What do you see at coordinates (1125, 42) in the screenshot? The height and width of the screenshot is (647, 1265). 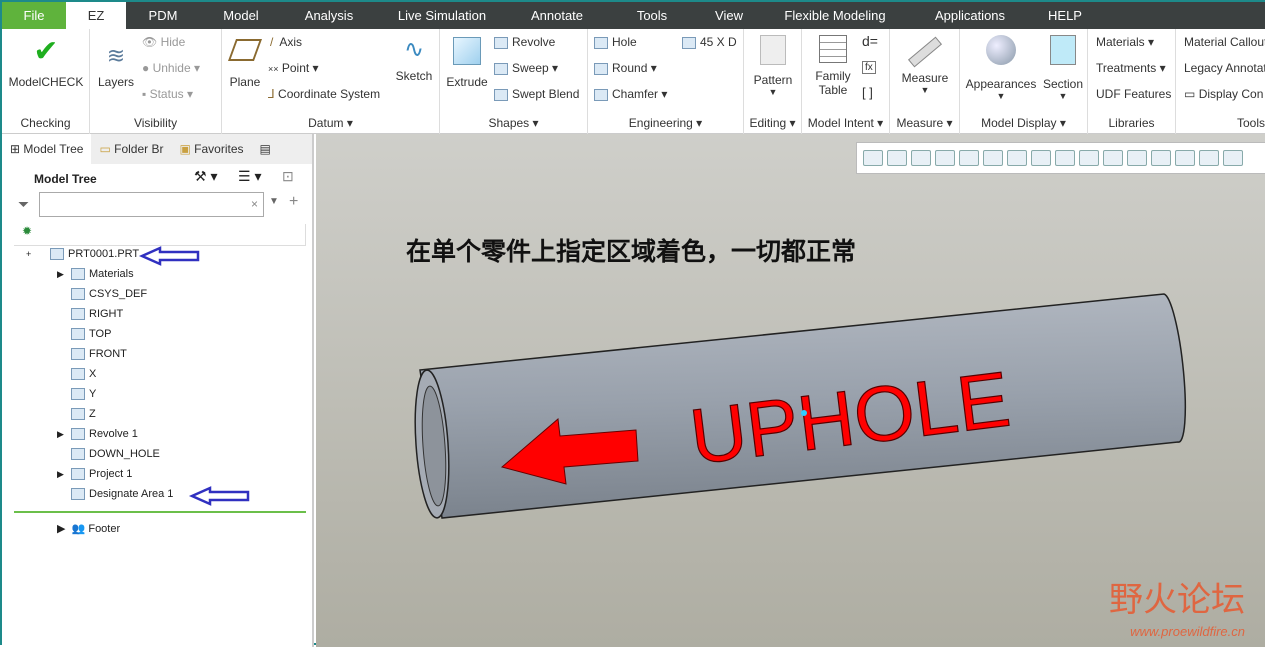 I see `materials-button: Materials ▾` at bounding box center [1125, 42].